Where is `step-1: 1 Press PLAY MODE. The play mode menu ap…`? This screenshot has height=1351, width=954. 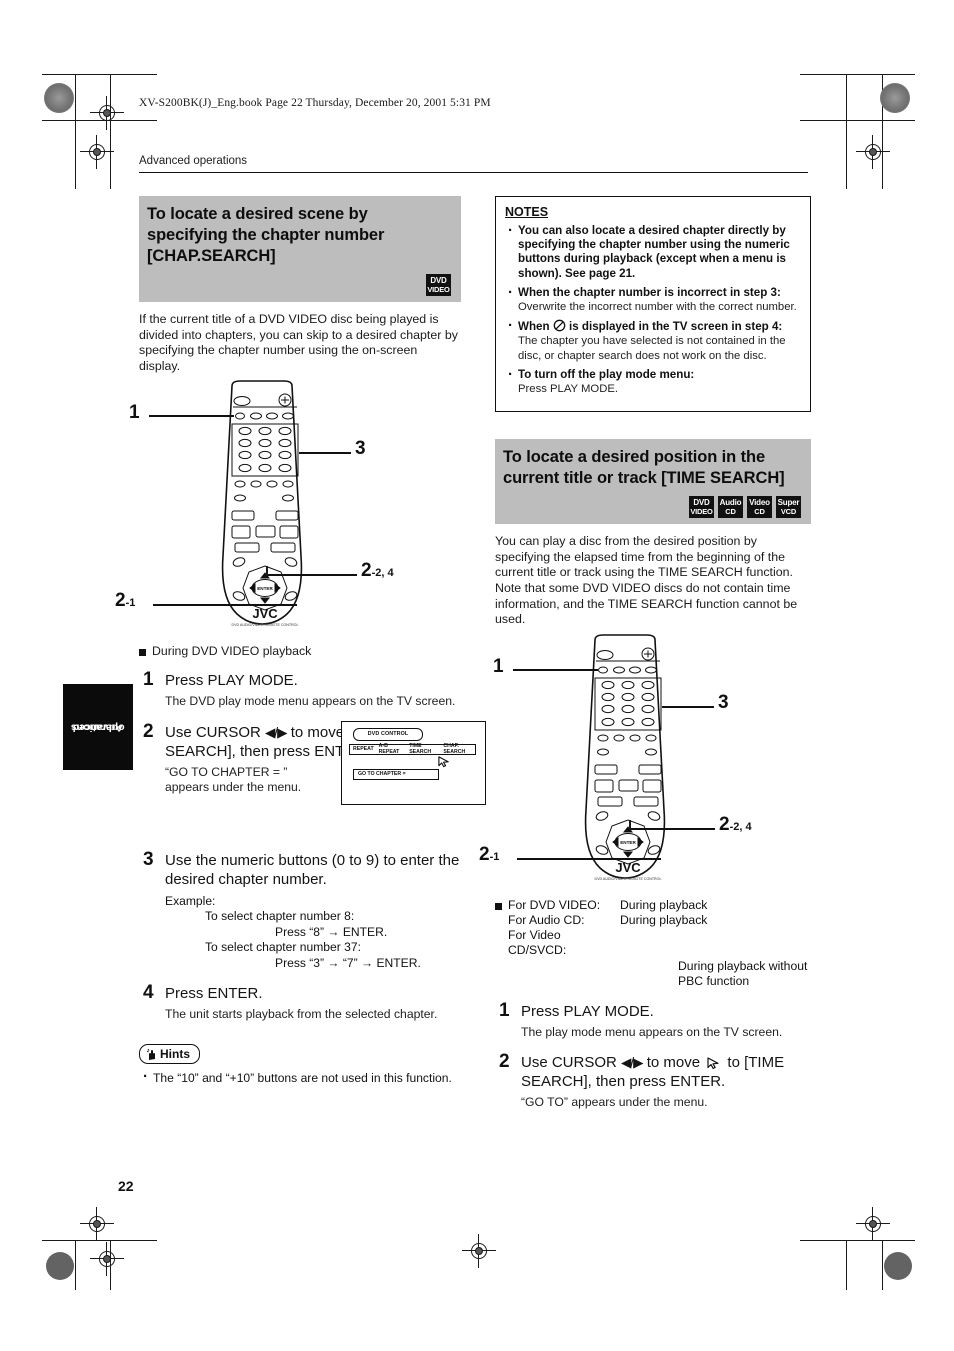 step-1: 1 Press PLAY MODE. The play mode menu ap… is located at coordinates (653, 1020).